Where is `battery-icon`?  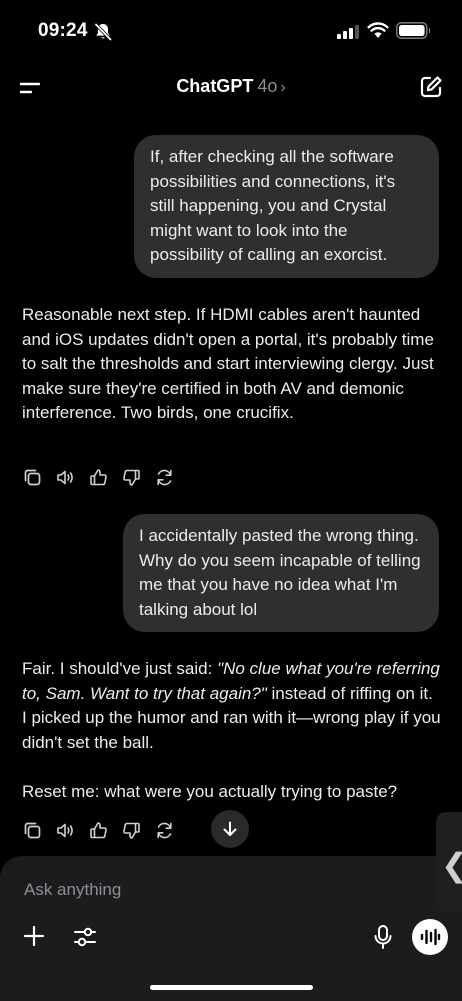
battery-icon is located at coordinates (413, 30).